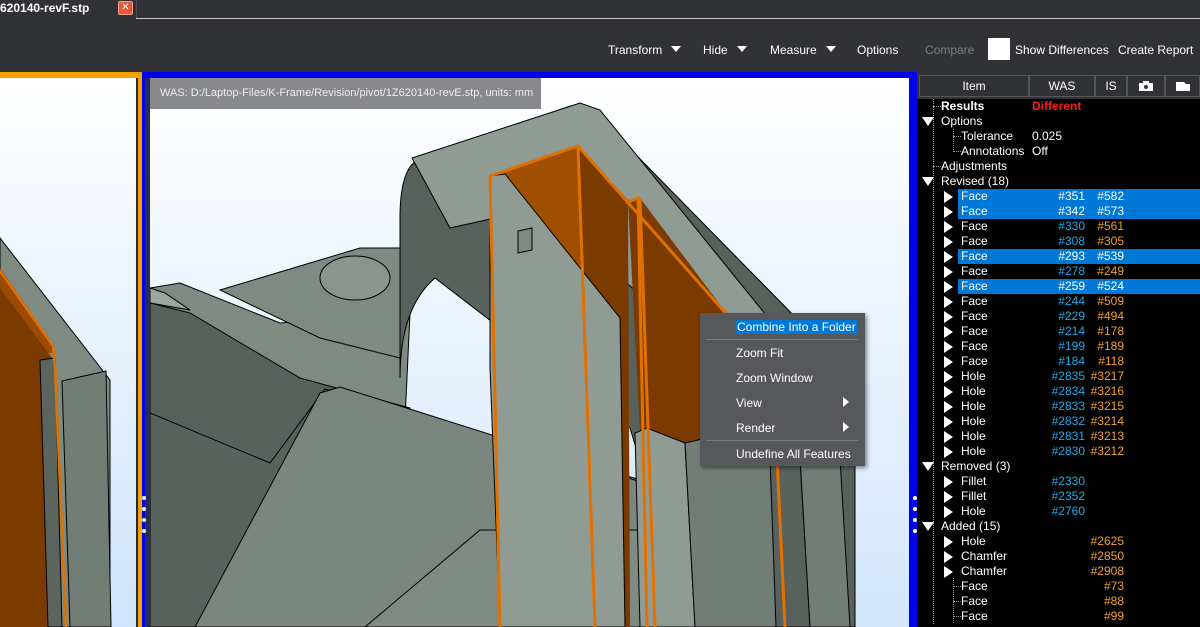  Describe the element at coordinates (1062, 50) in the screenshot. I see `show-differences-label: Show Differences` at that location.